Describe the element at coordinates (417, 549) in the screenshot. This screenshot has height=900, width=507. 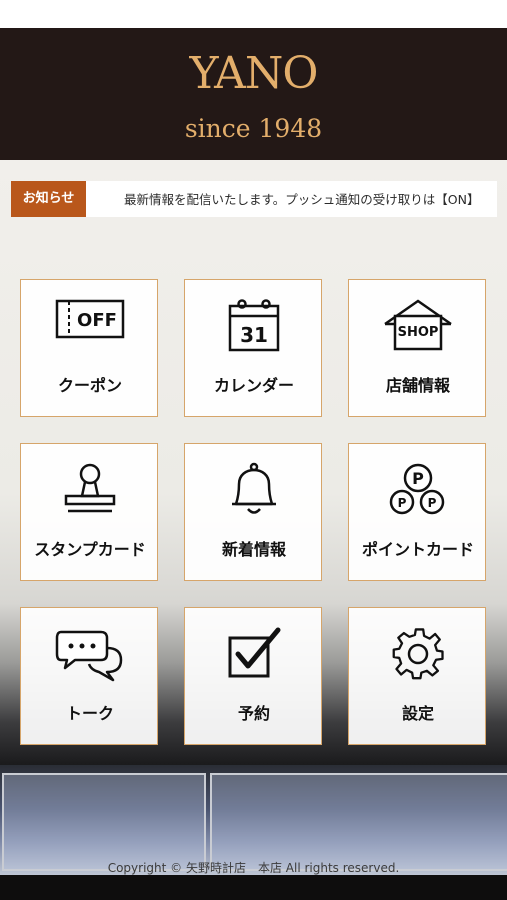
I see `point-card-label: ポイントカード` at that location.